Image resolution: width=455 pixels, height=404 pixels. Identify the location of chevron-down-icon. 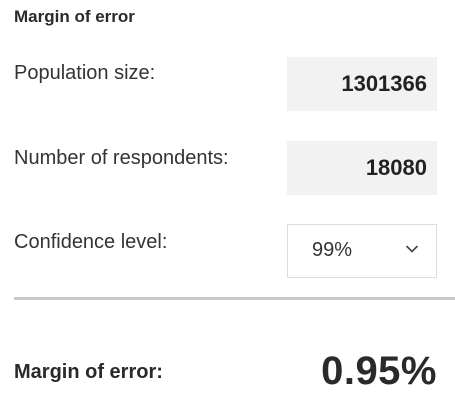
(412, 249).